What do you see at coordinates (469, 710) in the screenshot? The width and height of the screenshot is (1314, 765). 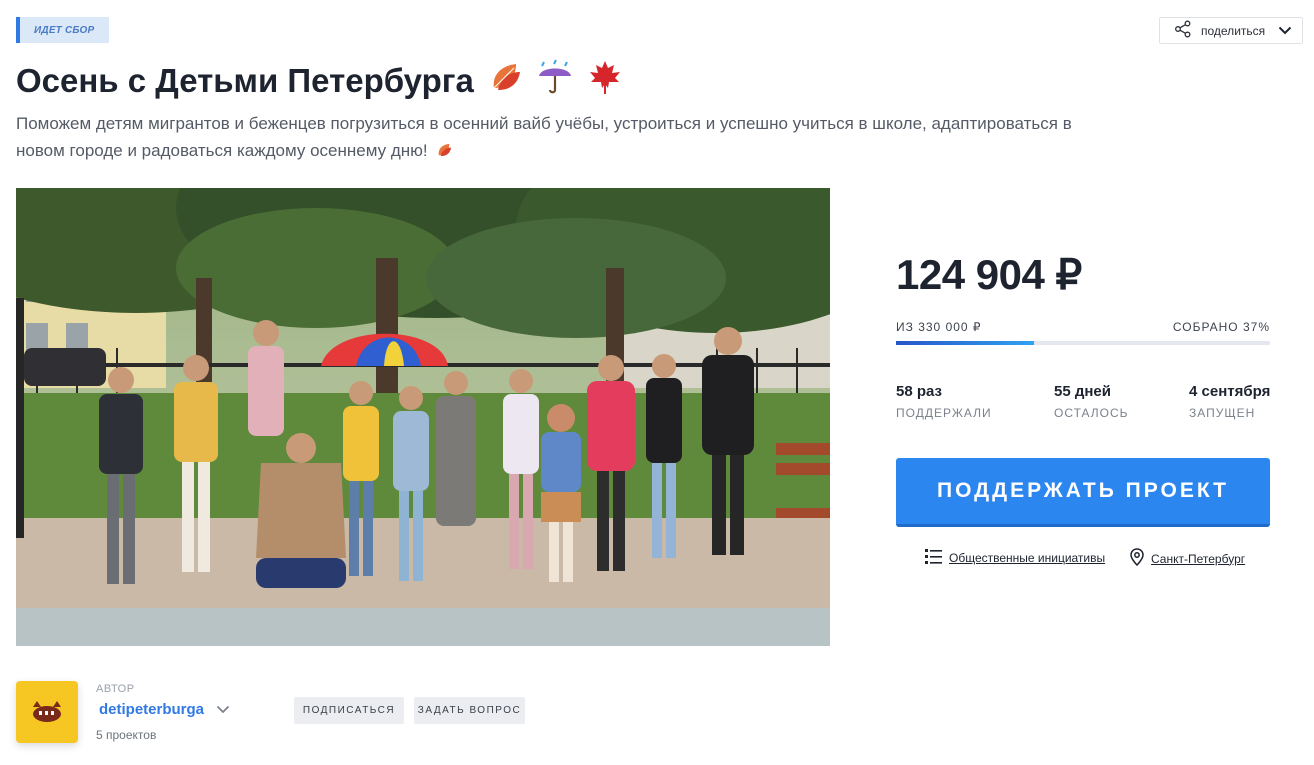 I see `ask-question-button: ЗАДАТЬ ВОПРОС` at bounding box center [469, 710].